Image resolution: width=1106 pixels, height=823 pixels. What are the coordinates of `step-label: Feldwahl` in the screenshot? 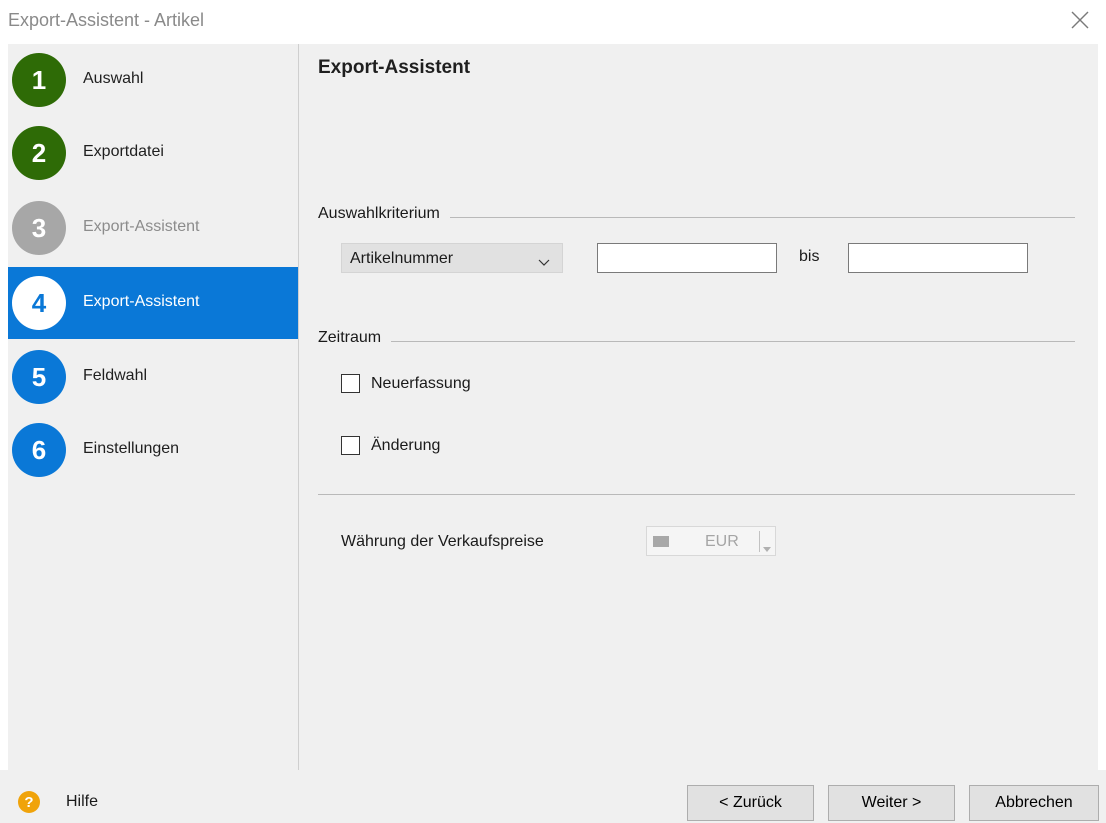 It's located at (115, 375).